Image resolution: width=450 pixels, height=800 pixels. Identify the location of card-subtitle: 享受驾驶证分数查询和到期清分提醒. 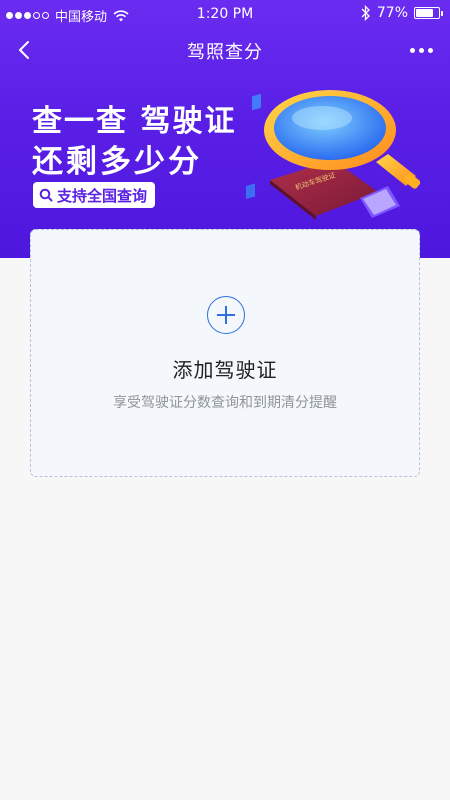
(225, 403).